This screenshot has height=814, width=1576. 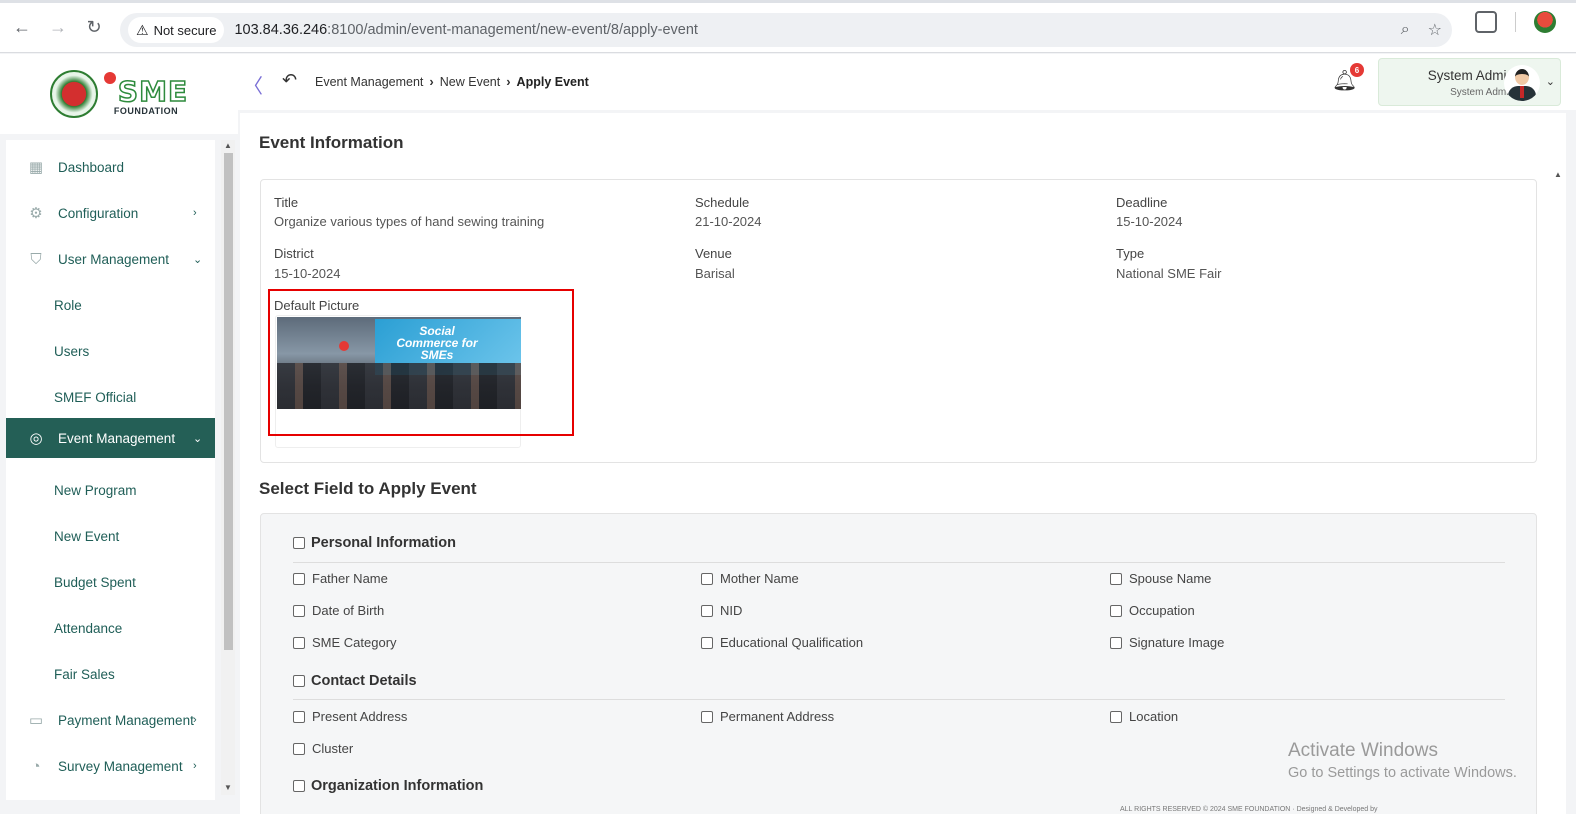 What do you see at coordinates (421, 362) in the screenshot?
I see `picture-highlight-box` at bounding box center [421, 362].